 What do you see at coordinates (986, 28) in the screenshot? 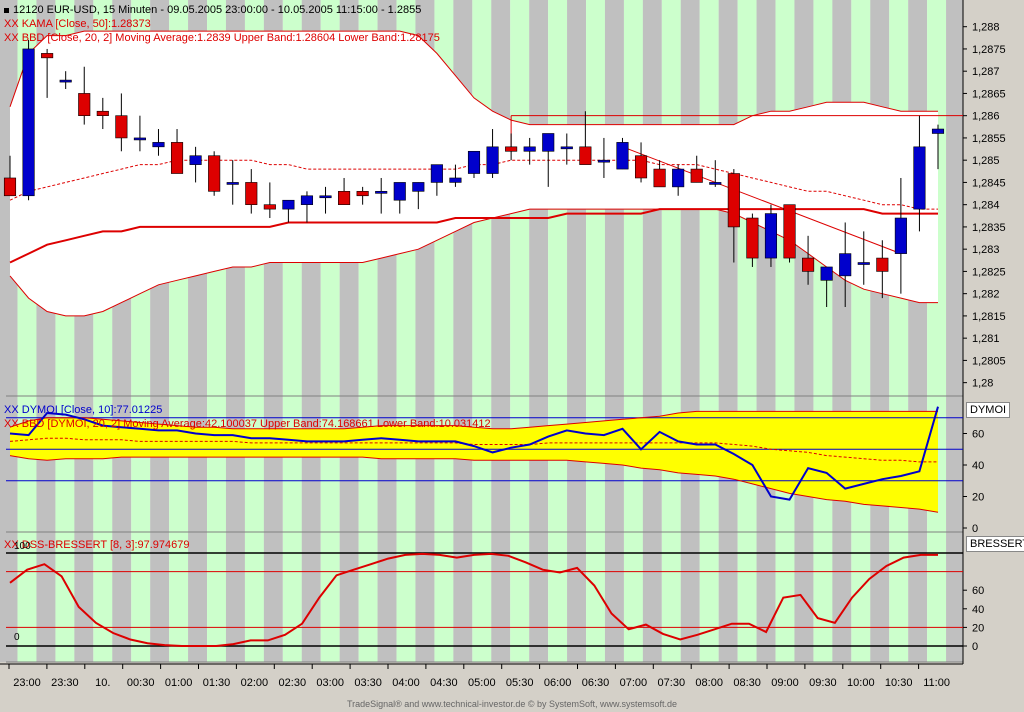
I see `price-y-tick-label: 1,288` at bounding box center [986, 28].